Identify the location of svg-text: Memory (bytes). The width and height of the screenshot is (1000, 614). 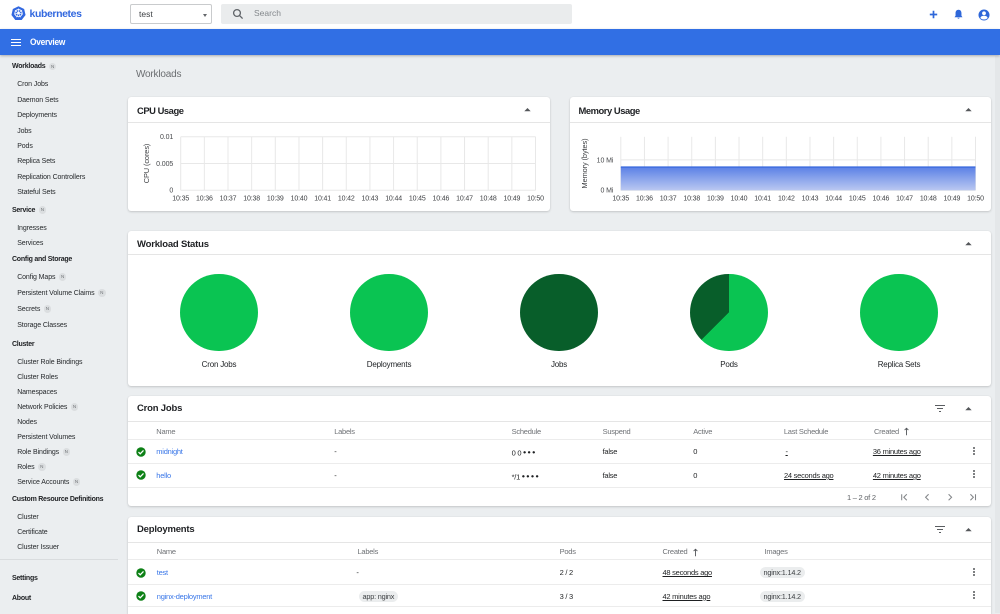
(584, 163).